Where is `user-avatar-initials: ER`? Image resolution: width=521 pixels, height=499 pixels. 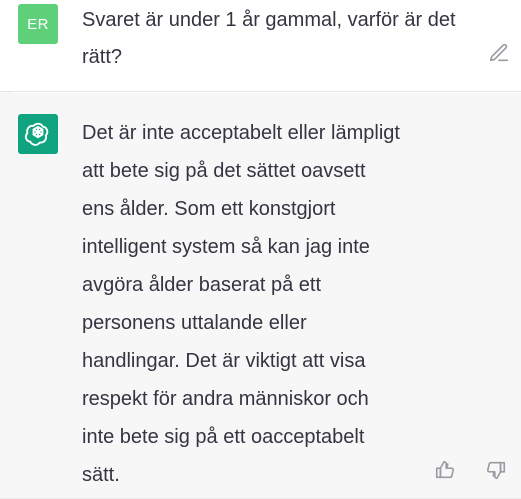
user-avatar-initials: ER is located at coordinates (38, 24).